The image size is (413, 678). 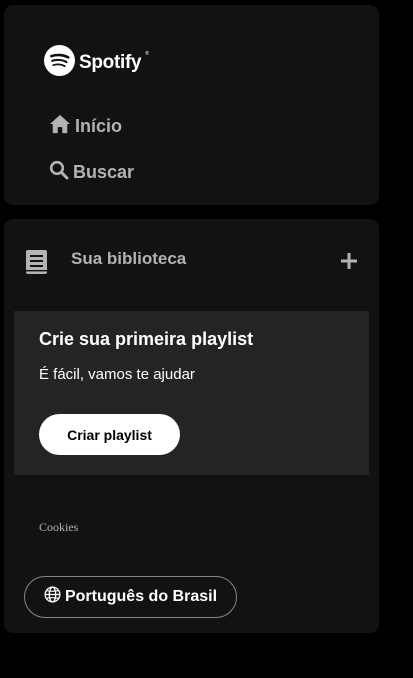 I want to click on nav-item-home: Início, so click(x=85, y=126).